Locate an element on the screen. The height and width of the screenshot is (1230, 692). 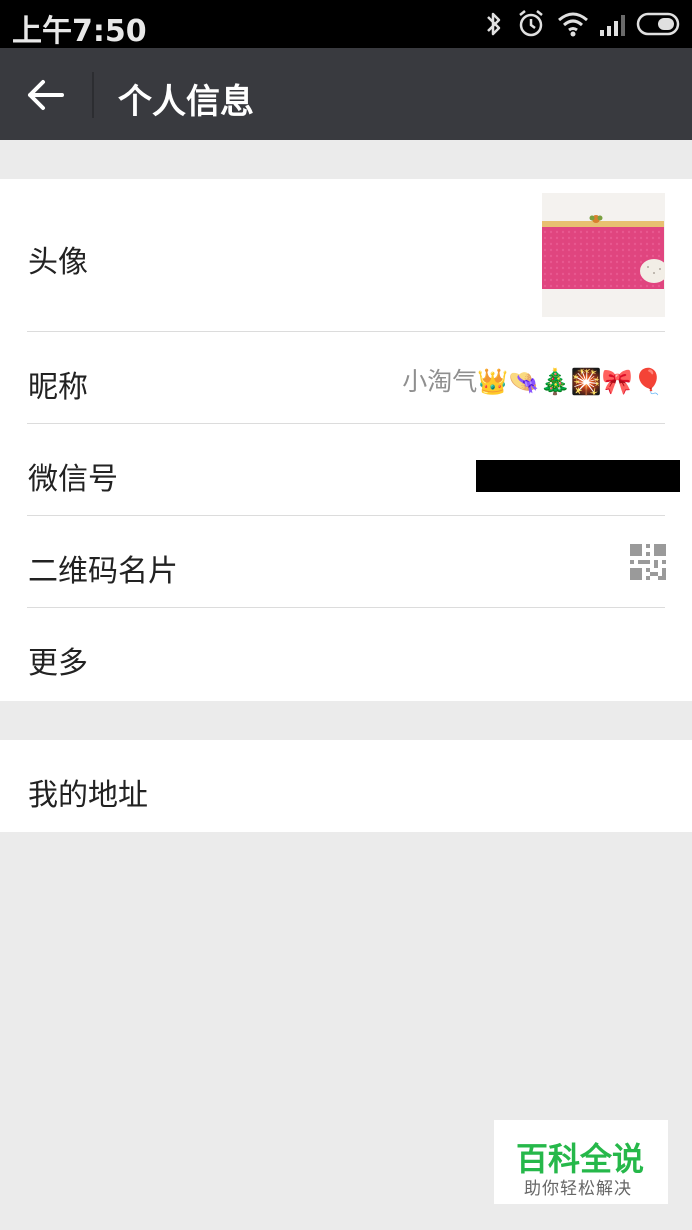
alarm-icon is located at coordinates (531, 23).